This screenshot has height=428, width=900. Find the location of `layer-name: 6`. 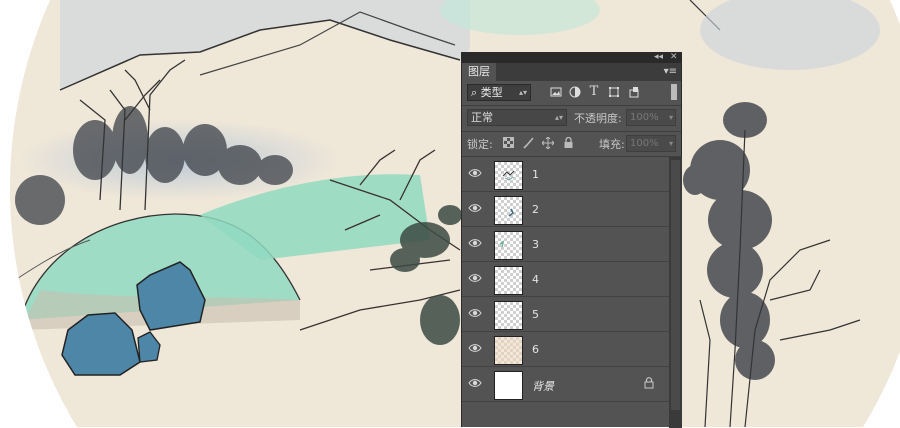

layer-name: 6 is located at coordinates (535, 349).